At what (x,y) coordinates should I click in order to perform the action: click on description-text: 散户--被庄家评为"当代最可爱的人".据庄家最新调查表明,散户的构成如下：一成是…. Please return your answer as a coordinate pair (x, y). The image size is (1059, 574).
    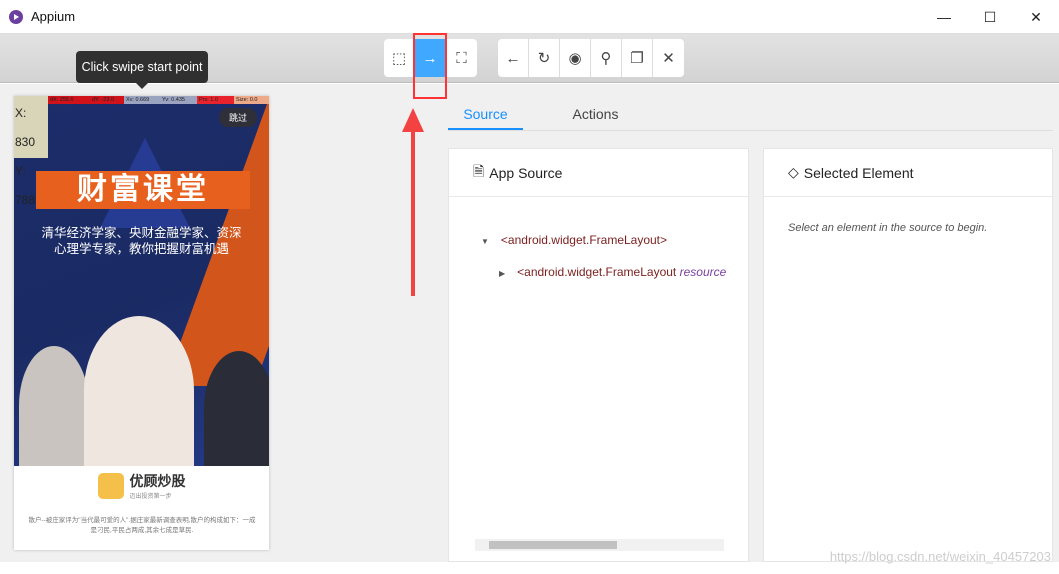
    Looking at the image, I should click on (142, 525).